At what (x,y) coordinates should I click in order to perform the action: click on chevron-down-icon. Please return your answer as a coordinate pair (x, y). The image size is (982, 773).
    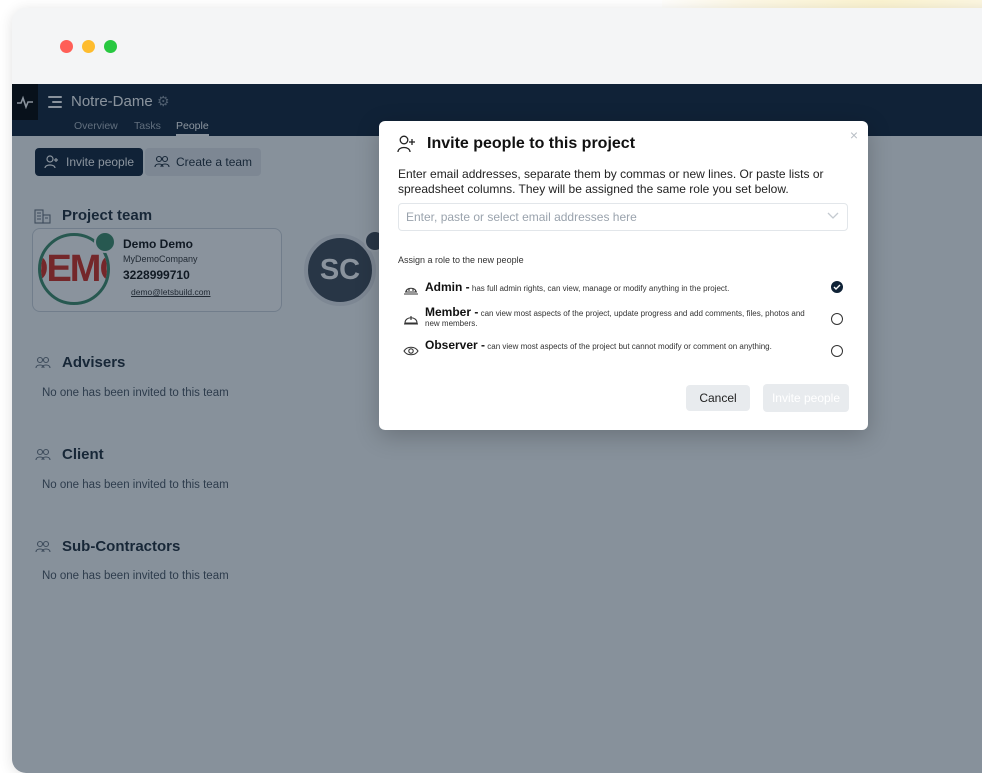
    Looking at the image, I should click on (833, 216).